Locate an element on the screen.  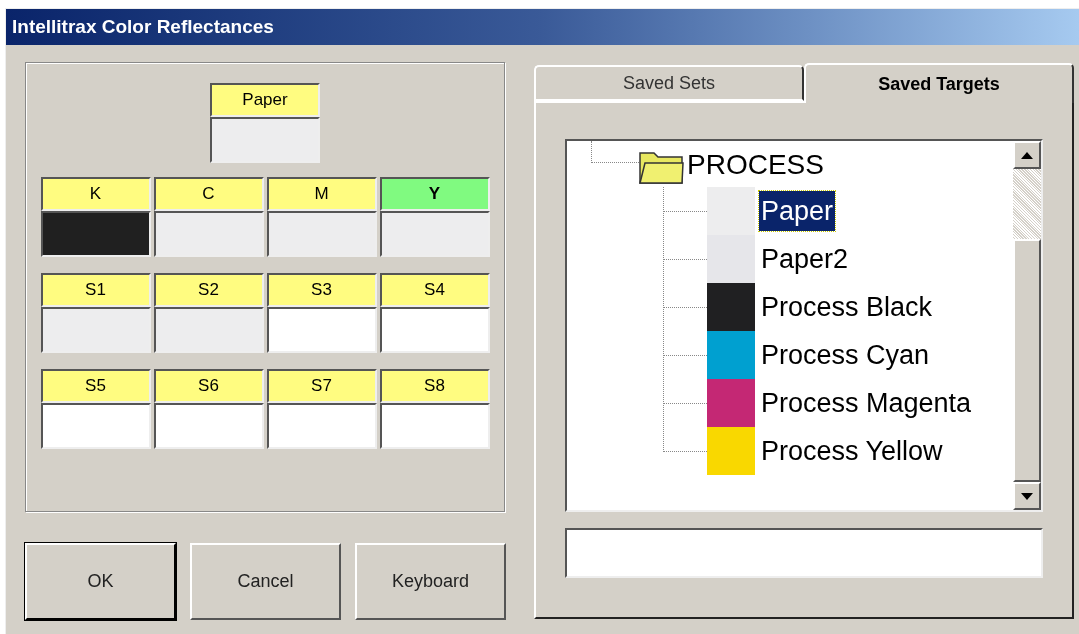
scroll-down-button is located at coordinates (1027, 496).